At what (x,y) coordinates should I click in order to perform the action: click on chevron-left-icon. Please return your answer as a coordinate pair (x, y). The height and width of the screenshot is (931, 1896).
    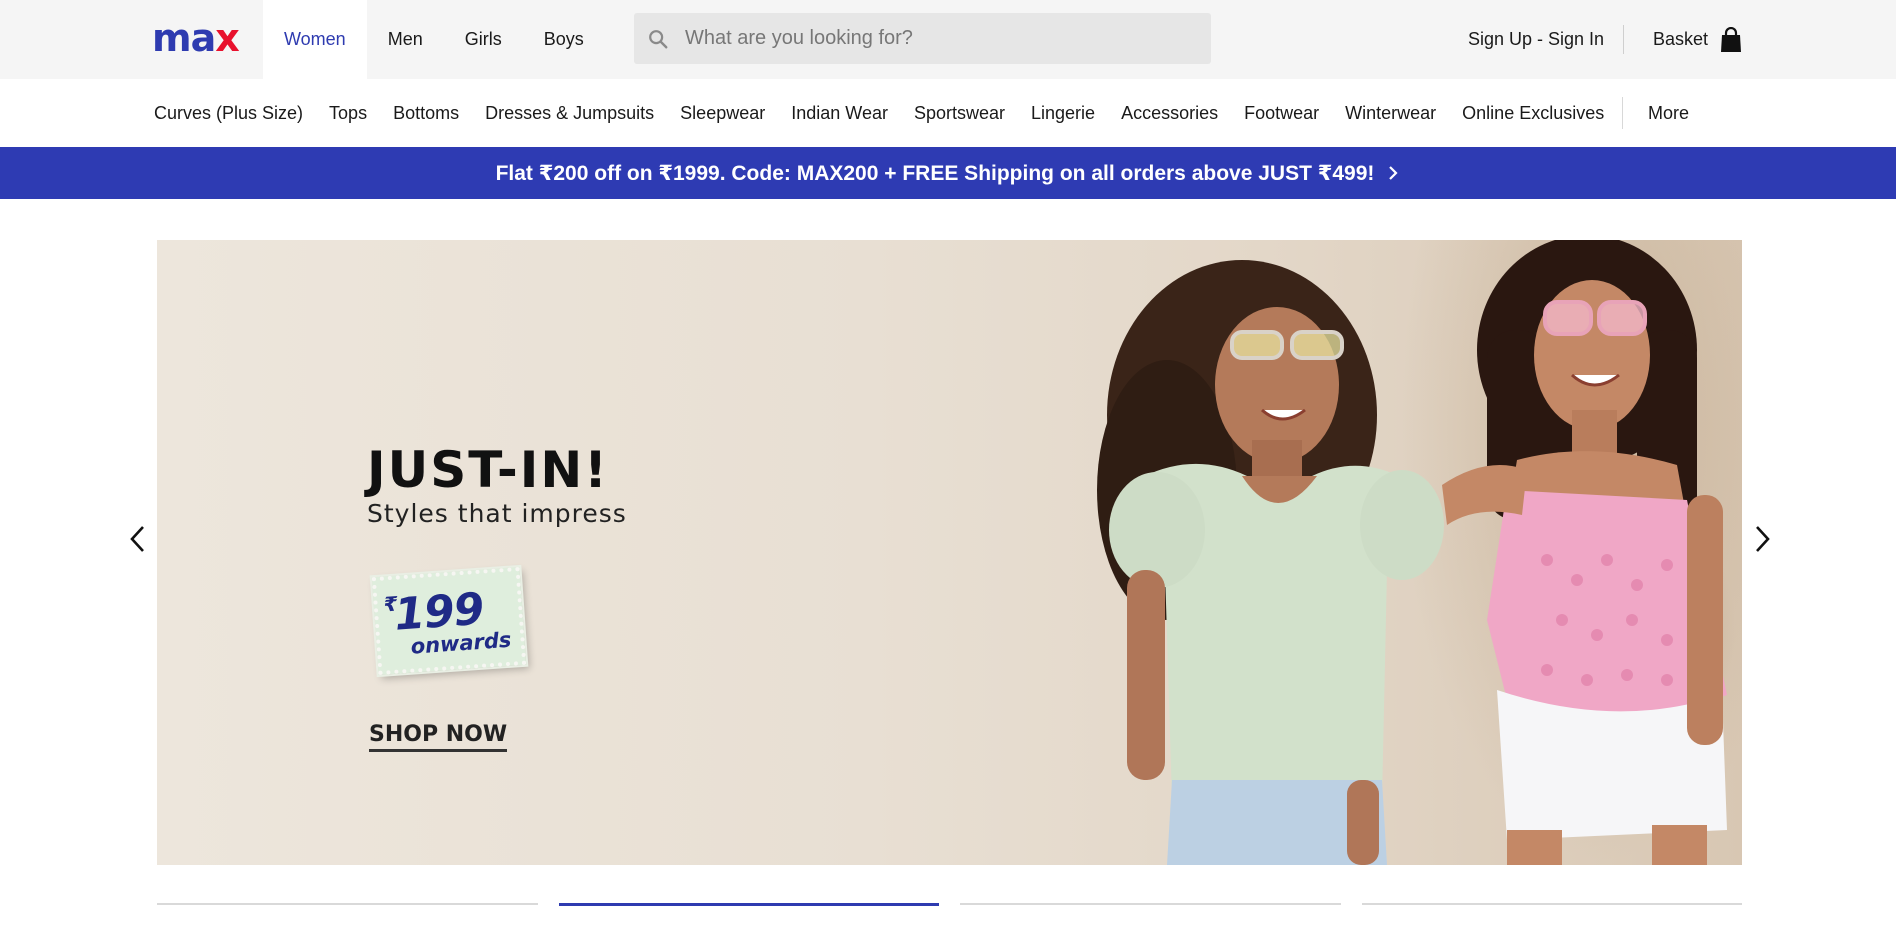
    Looking at the image, I should click on (138, 539).